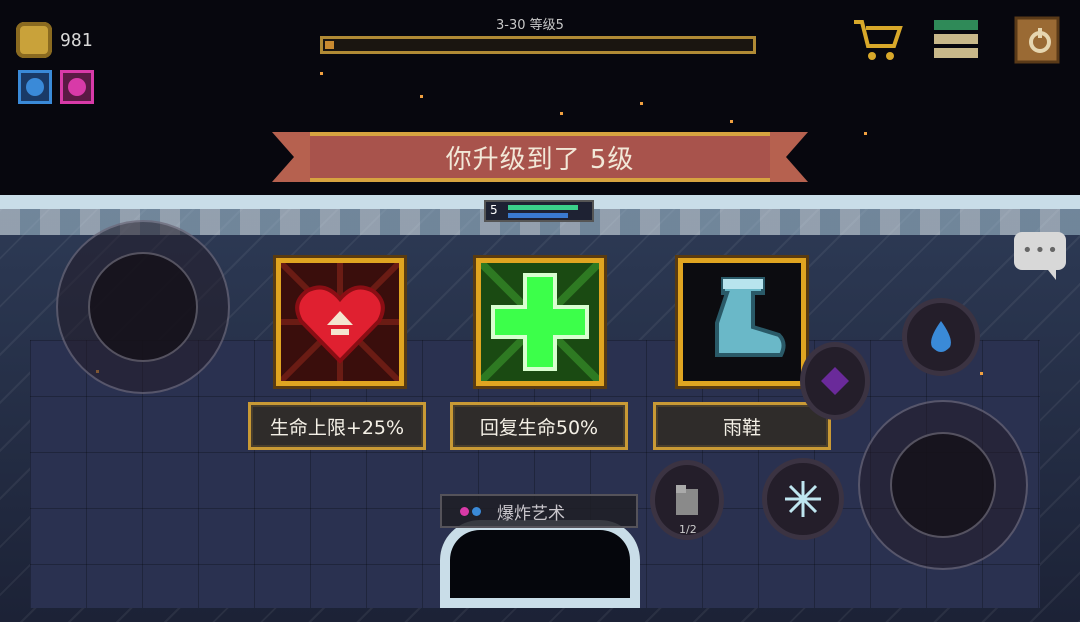  Describe the element at coordinates (787, 157) in the screenshot. I see `banner-tail-right` at that location.